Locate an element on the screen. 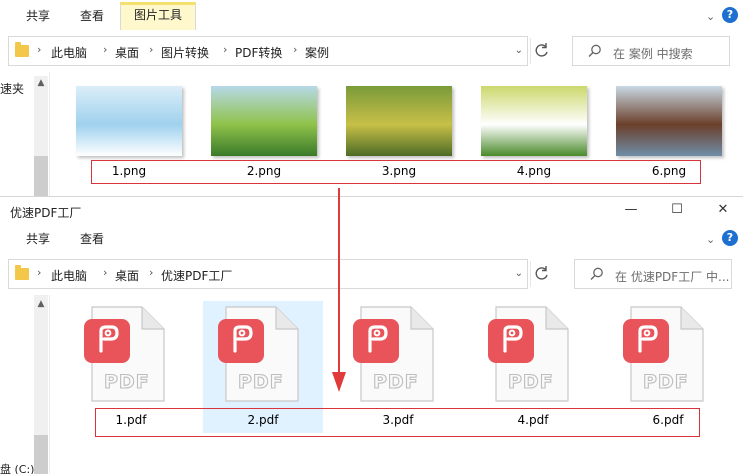 The width and height of the screenshot is (743, 474). address-bar: › 此电脑 › 桌面 › 图片转换 › PDF转换 › 案例 ⌄ is located at coordinates (268, 51).